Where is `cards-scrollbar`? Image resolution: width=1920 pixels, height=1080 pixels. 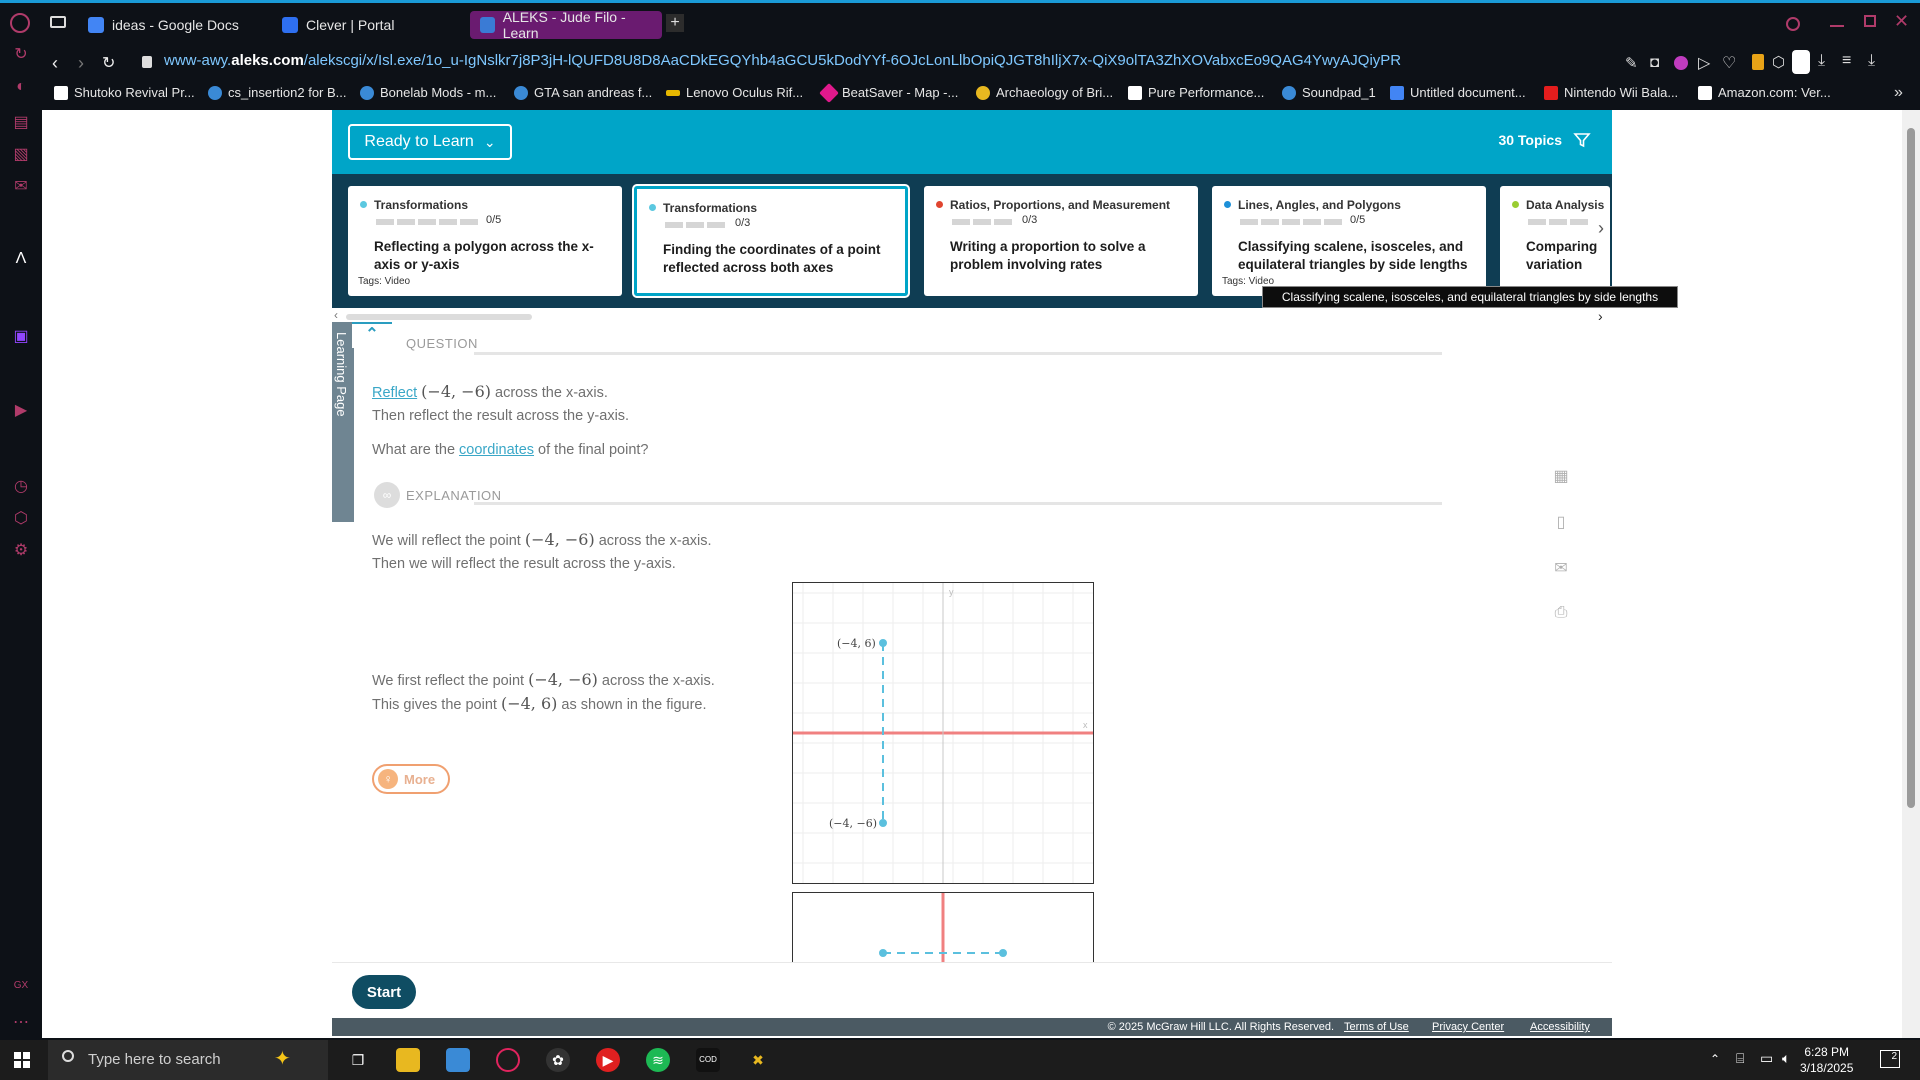
cards-scrollbar is located at coordinates (439, 317).